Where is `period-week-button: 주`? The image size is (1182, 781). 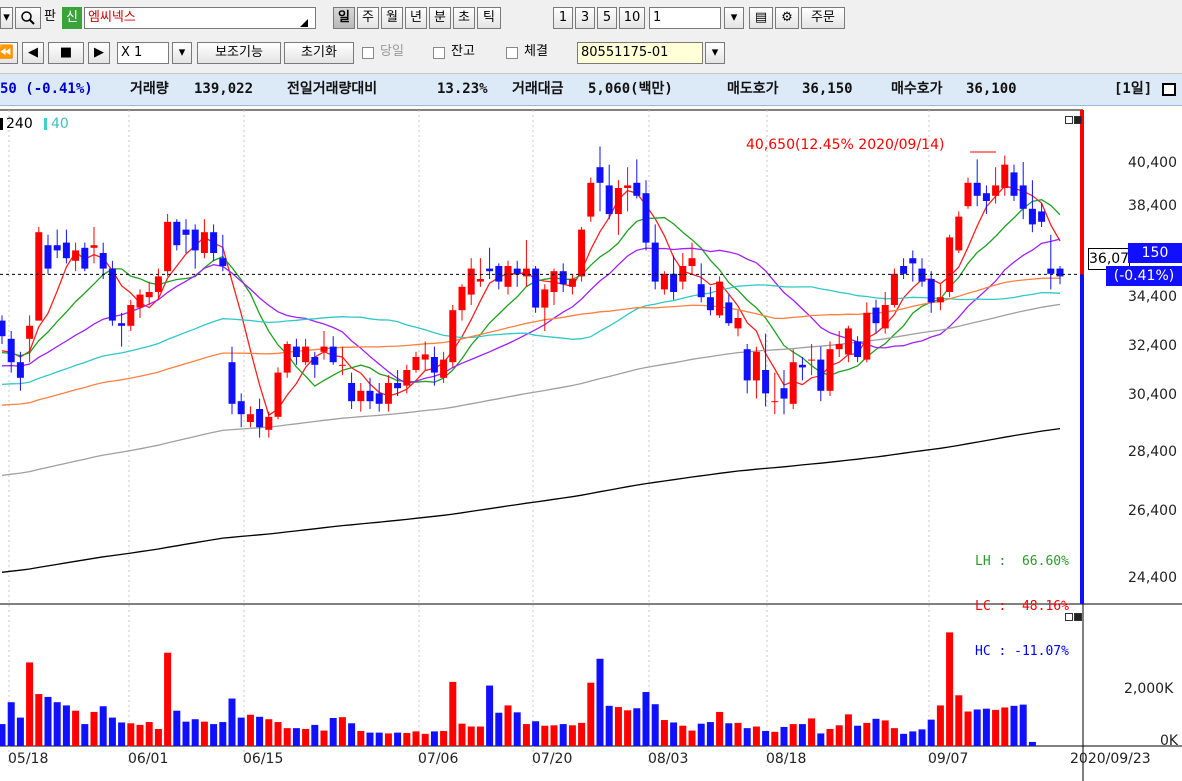
period-week-button: 주 is located at coordinates (368, 18).